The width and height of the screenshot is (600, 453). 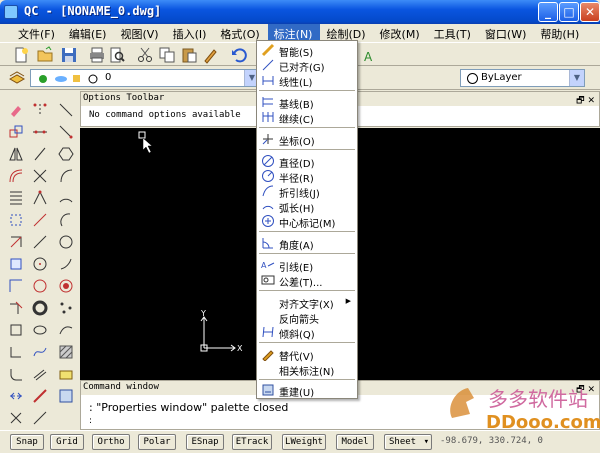 I want to click on xline-icon, so click(x=40, y=132).